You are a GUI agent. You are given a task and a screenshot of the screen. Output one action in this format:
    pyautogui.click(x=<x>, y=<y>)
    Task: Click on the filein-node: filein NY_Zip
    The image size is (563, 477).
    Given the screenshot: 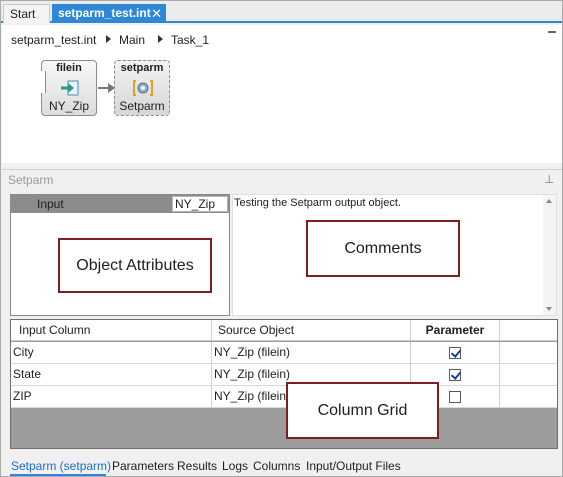 What is the action you would take?
    pyautogui.click(x=67, y=88)
    